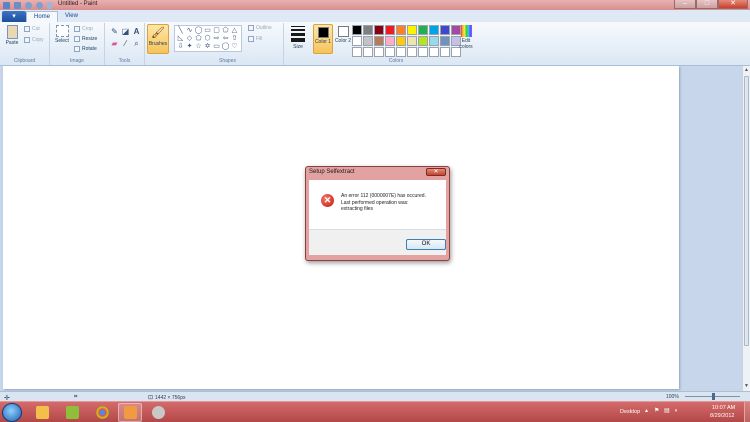 This screenshot has height=422, width=750. Describe the element at coordinates (180, 31) in the screenshot. I see `line-shape-icon: ╲` at that location.